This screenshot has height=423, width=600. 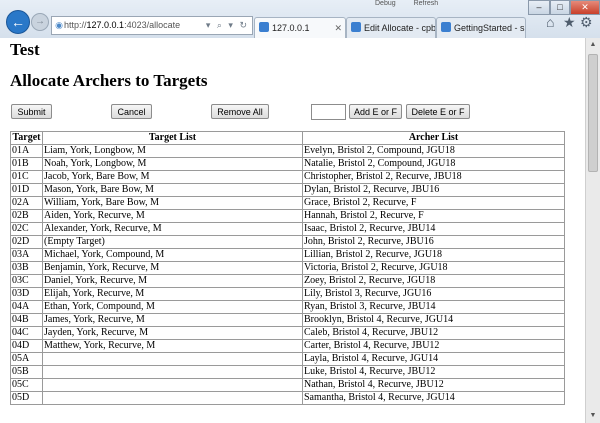 What do you see at coordinates (26, 333) in the screenshot?
I see `target-cell: 04C` at bounding box center [26, 333].